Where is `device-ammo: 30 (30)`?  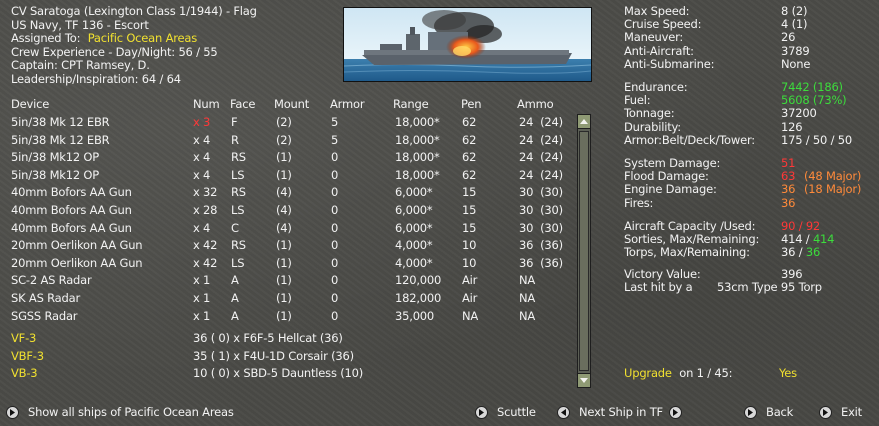
device-ammo: 30 (30) is located at coordinates (541, 210).